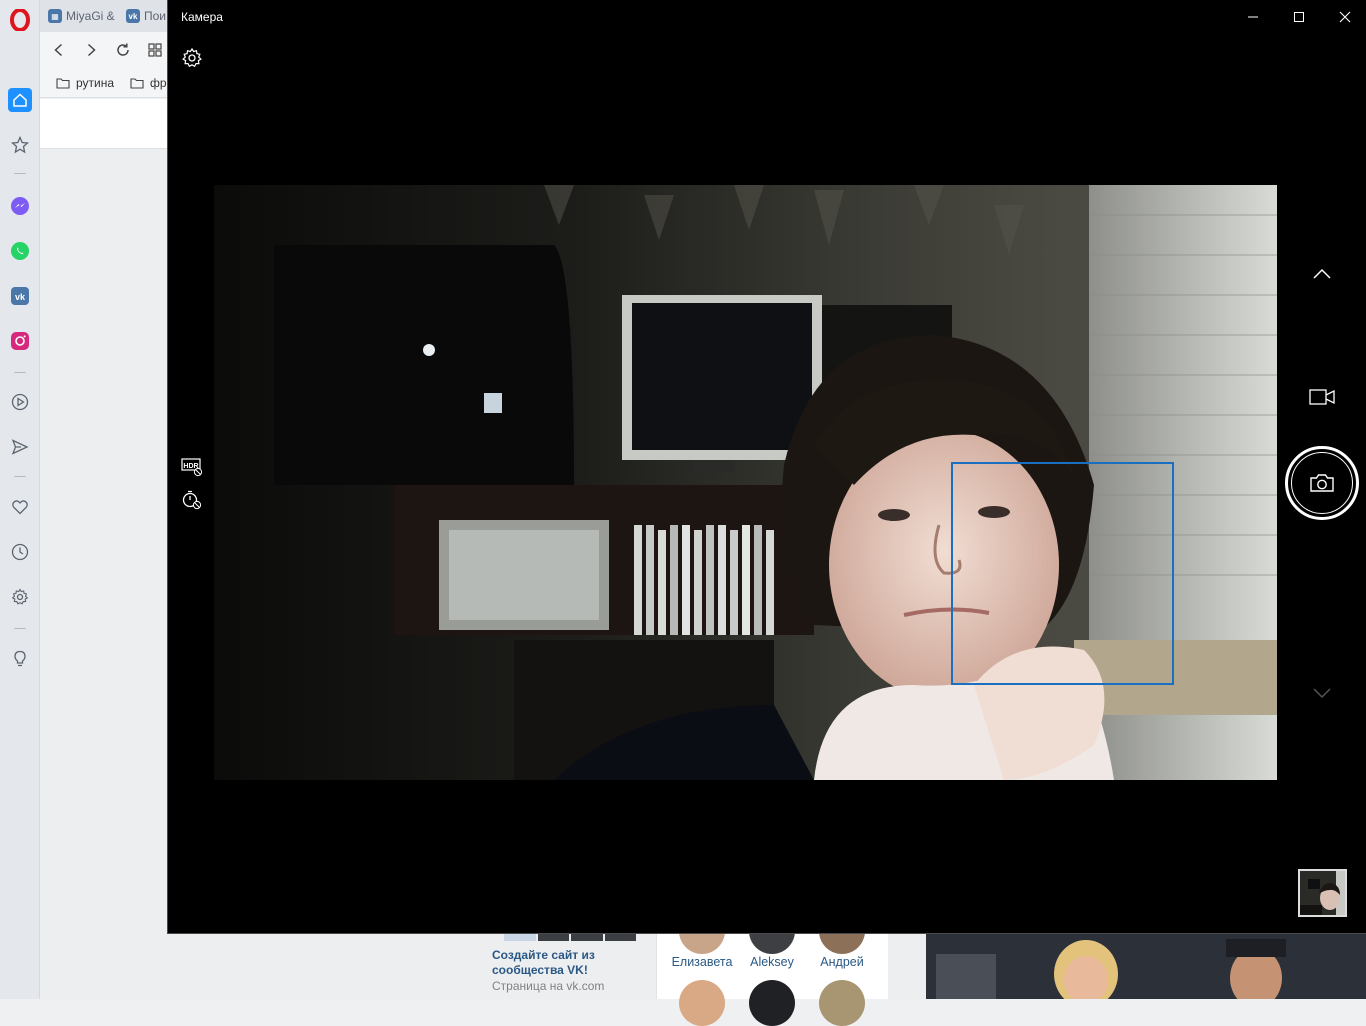 This screenshot has height=1026, width=1366. I want to click on browser-tab: vk Пои, so click(146, 16).